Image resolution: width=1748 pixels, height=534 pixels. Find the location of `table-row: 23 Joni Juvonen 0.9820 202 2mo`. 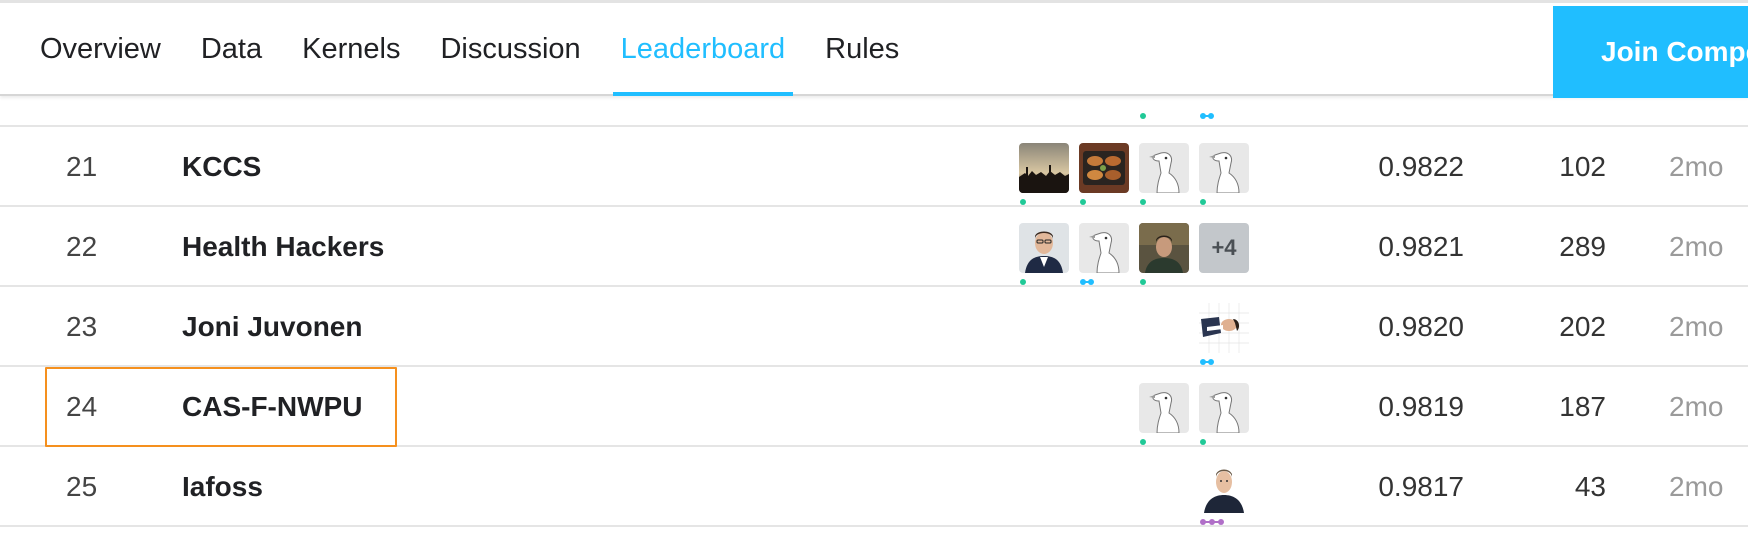

table-row: 23 Joni Juvonen 0.9820 202 2mo is located at coordinates (874, 327).